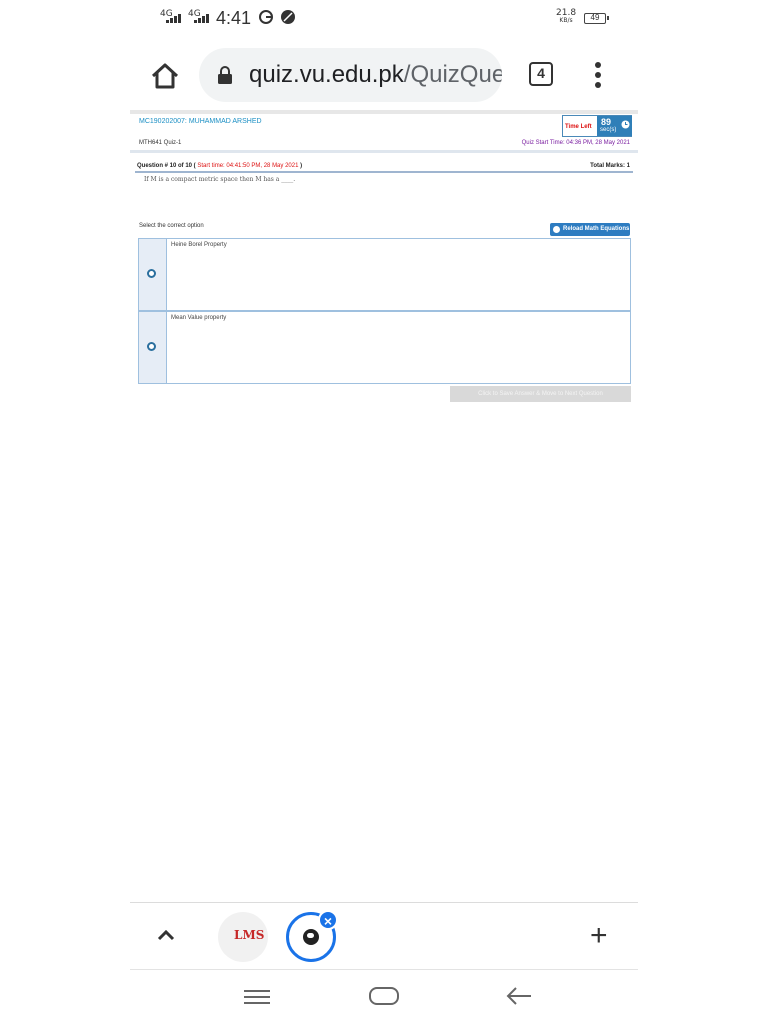  Describe the element at coordinates (610, 166) in the screenshot. I see `total-marks: Total Marks: 1` at that location.